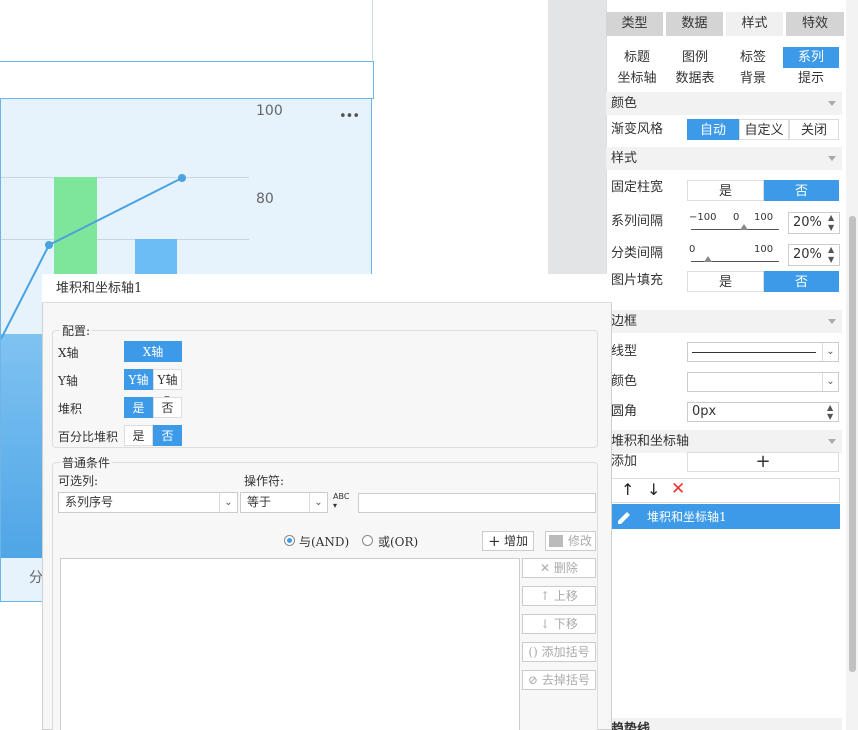  What do you see at coordinates (148, 502) in the screenshot?
I see `column-select: 系列序号 ⌄` at bounding box center [148, 502].